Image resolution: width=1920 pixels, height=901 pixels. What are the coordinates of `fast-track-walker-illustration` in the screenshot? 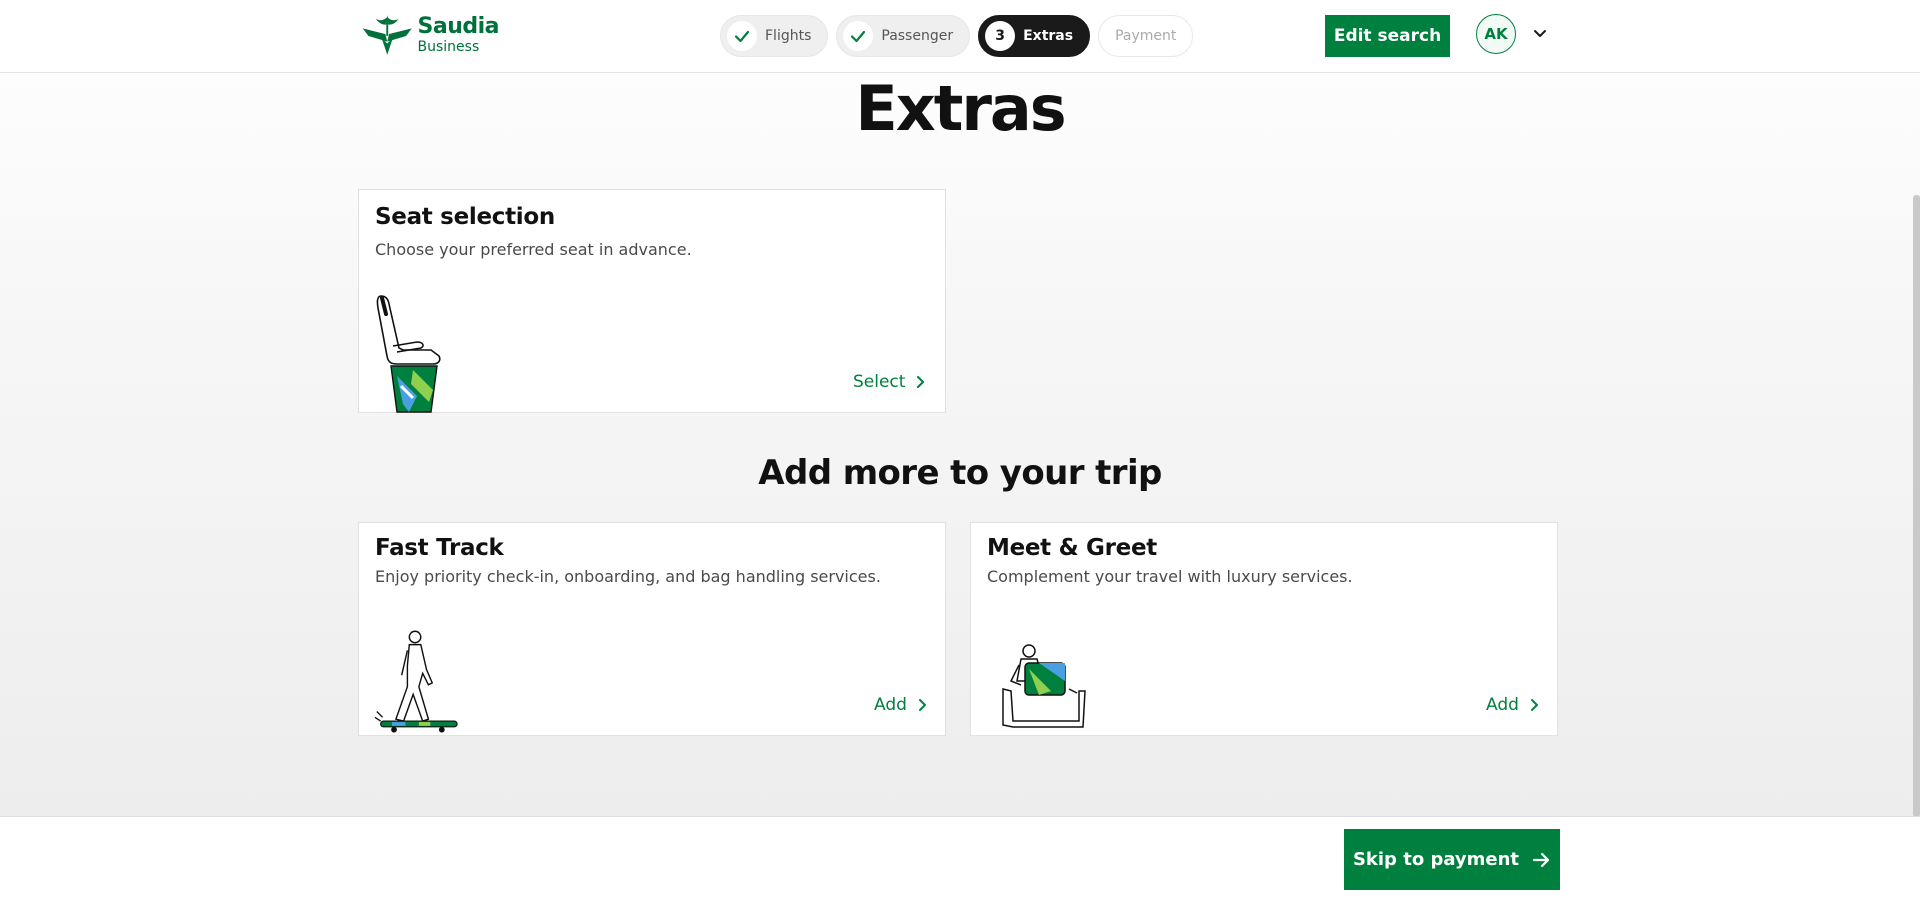 It's located at (416, 681).